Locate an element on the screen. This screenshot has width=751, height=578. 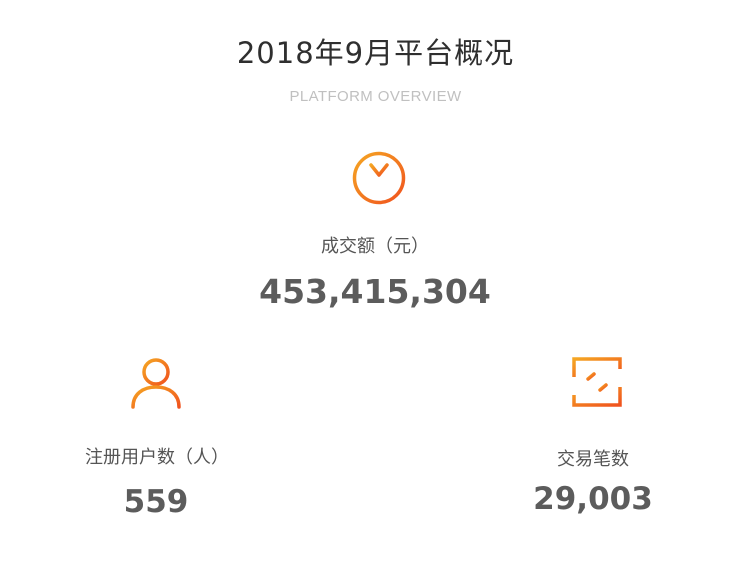
turnover-value: 453,415,304 is located at coordinates (375, 291).